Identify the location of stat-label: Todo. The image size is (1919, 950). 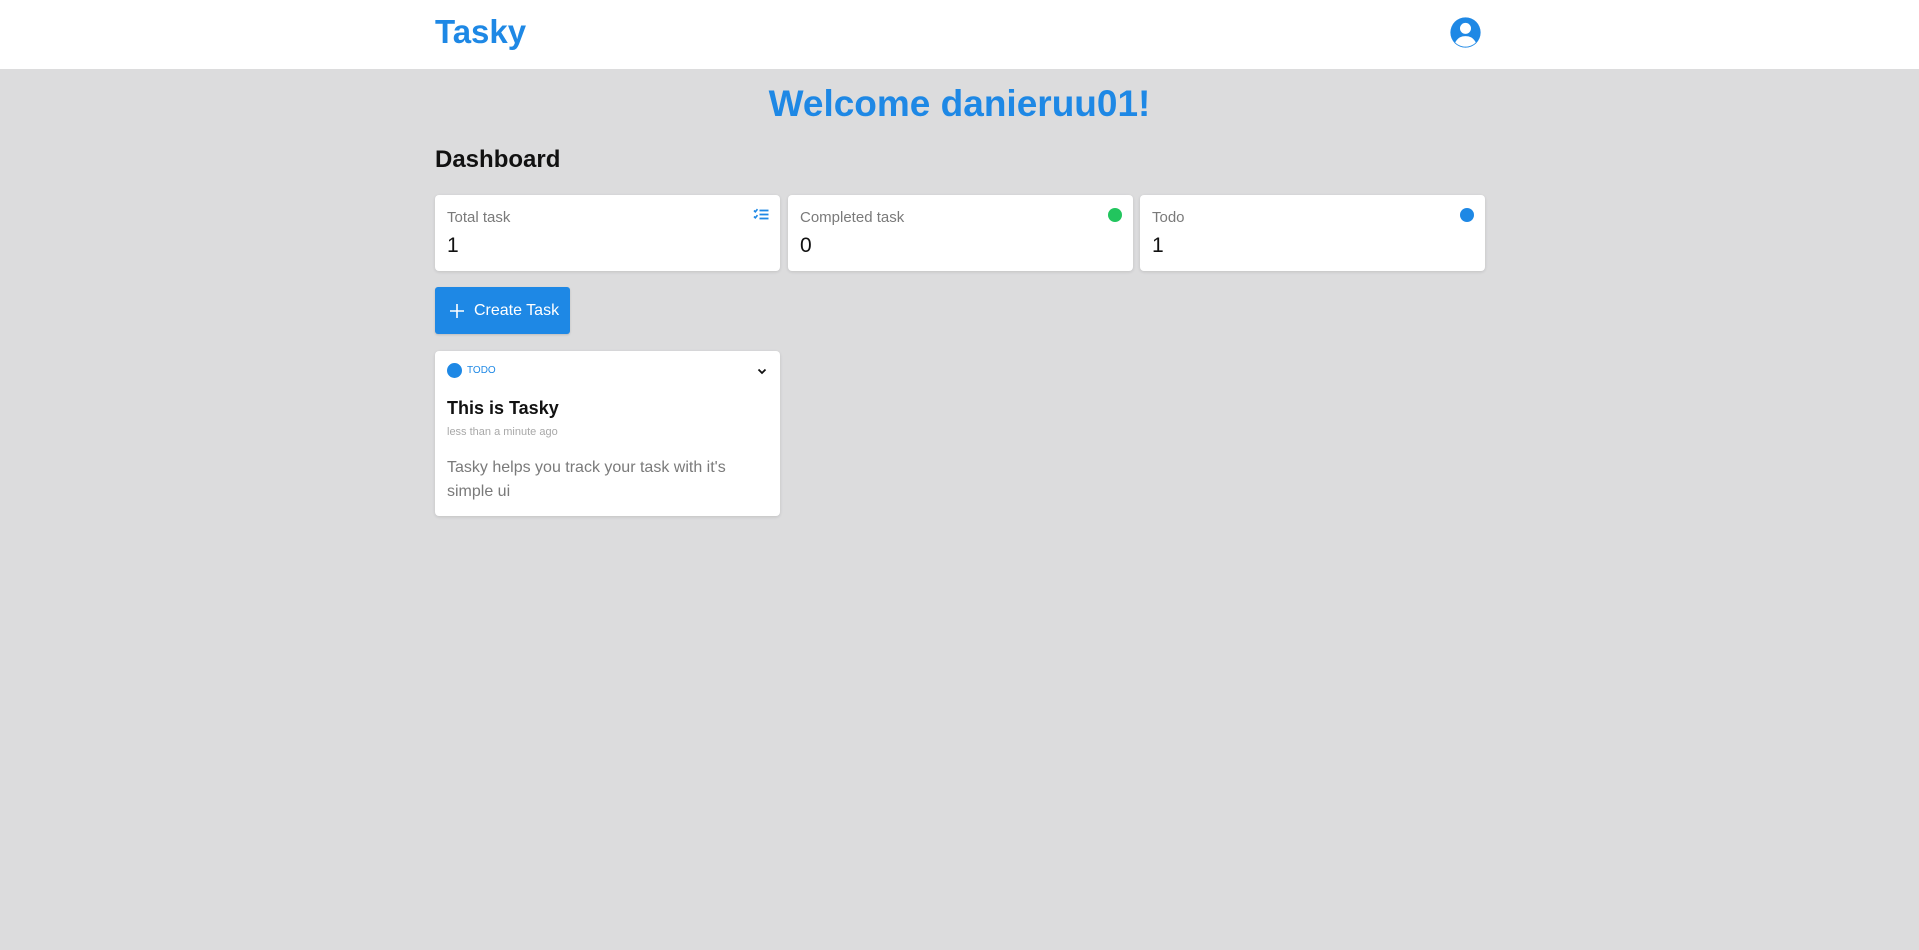
(1168, 217).